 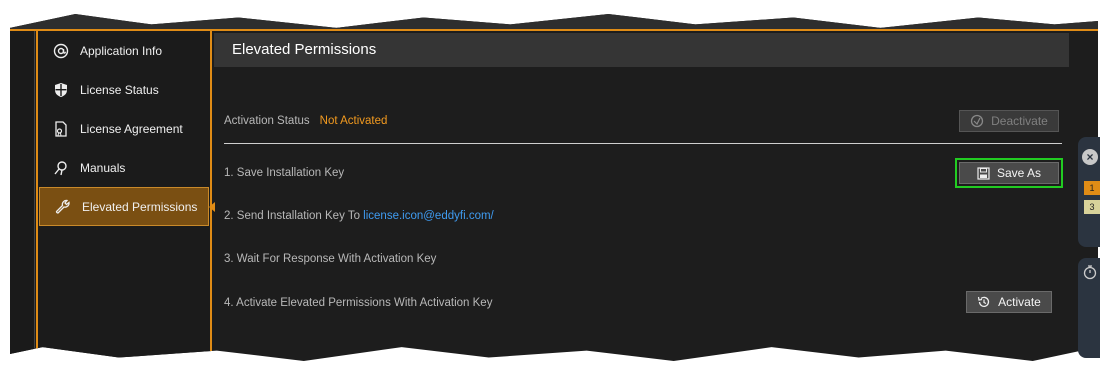 I want to click on activate-label: Activate, so click(x=1019, y=302).